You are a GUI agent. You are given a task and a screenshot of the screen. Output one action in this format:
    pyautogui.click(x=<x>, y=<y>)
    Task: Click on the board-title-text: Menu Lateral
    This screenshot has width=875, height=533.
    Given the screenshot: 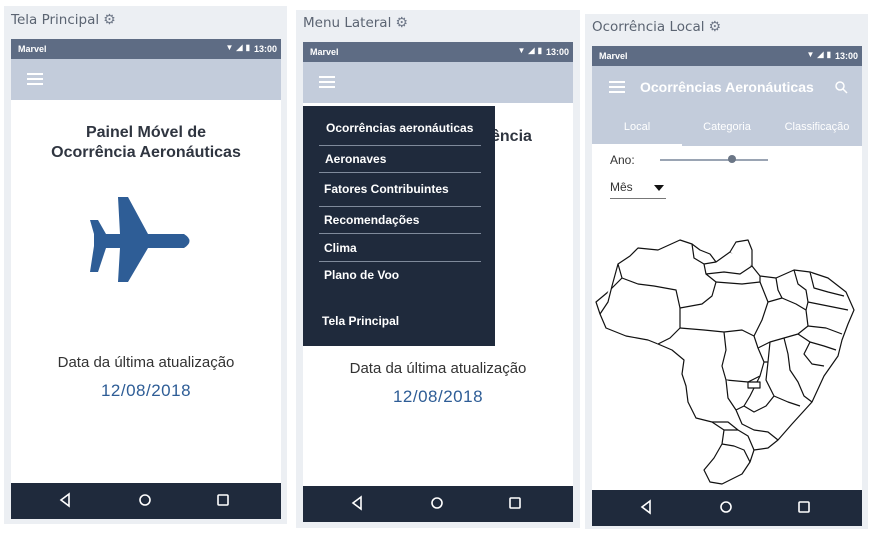 What is the action you would take?
    pyautogui.click(x=347, y=23)
    